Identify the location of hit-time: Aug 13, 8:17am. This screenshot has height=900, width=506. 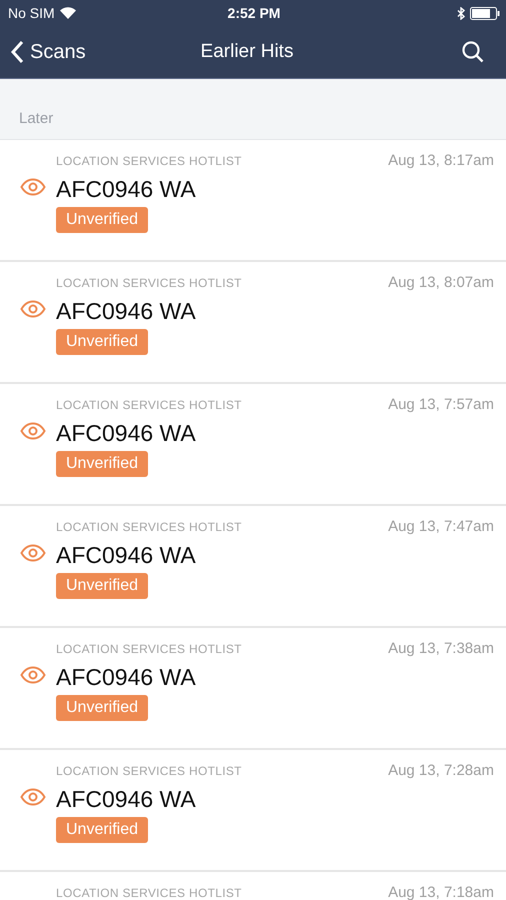
(441, 161).